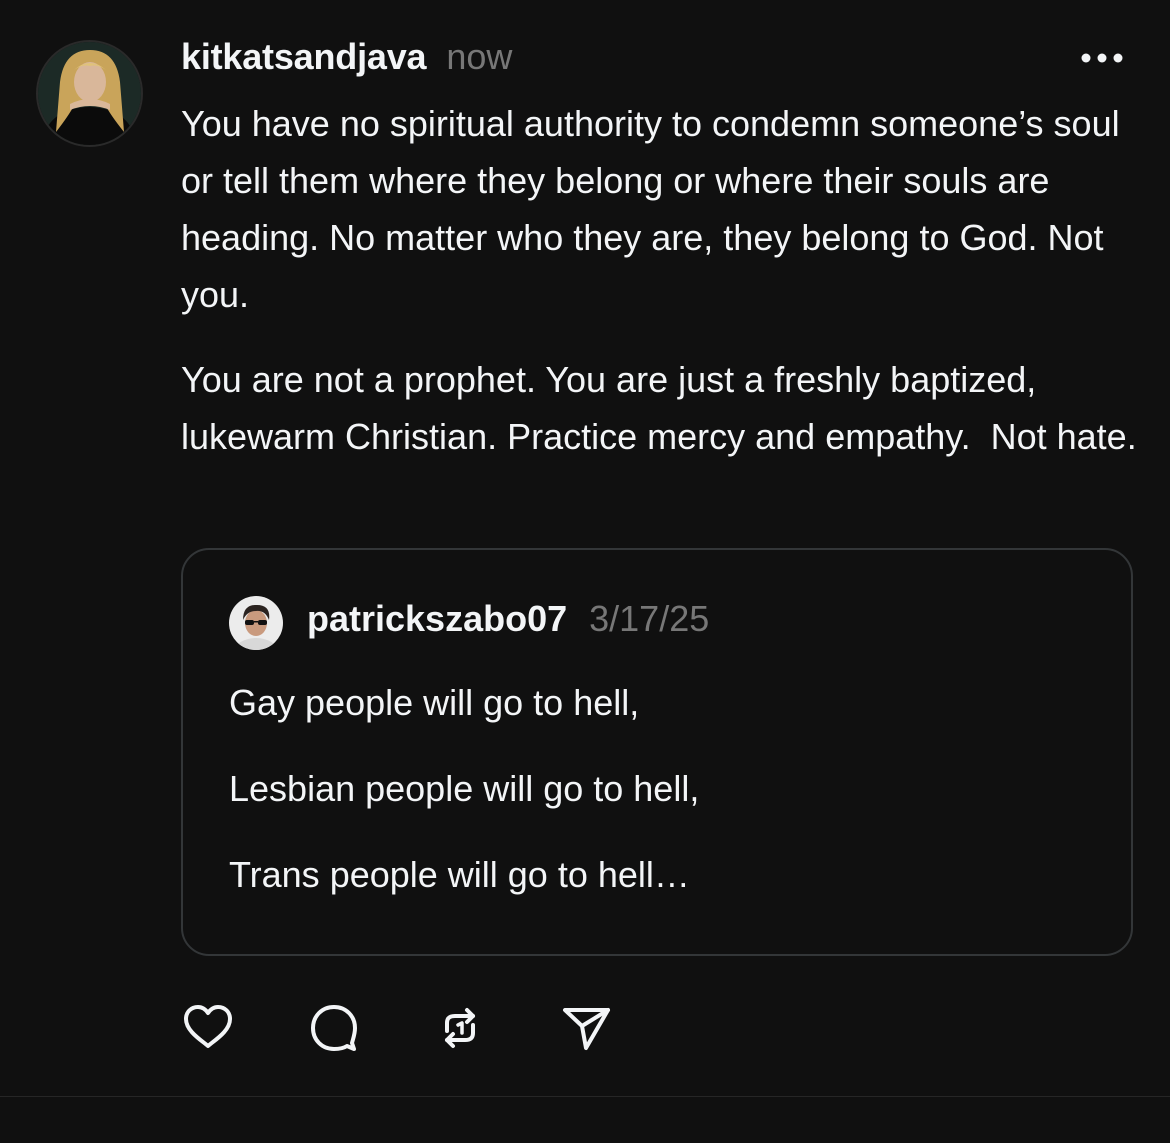  I want to click on quoted-line: Gay people will go to hell,, so click(434, 702).